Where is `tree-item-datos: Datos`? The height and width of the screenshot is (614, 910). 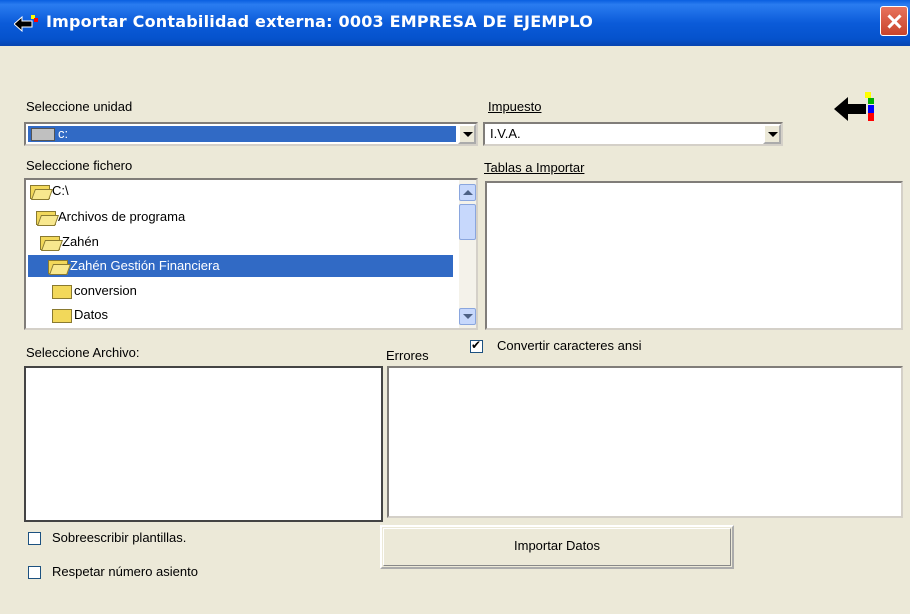
tree-item-datos: Datos is located at coordinates (80, 315).